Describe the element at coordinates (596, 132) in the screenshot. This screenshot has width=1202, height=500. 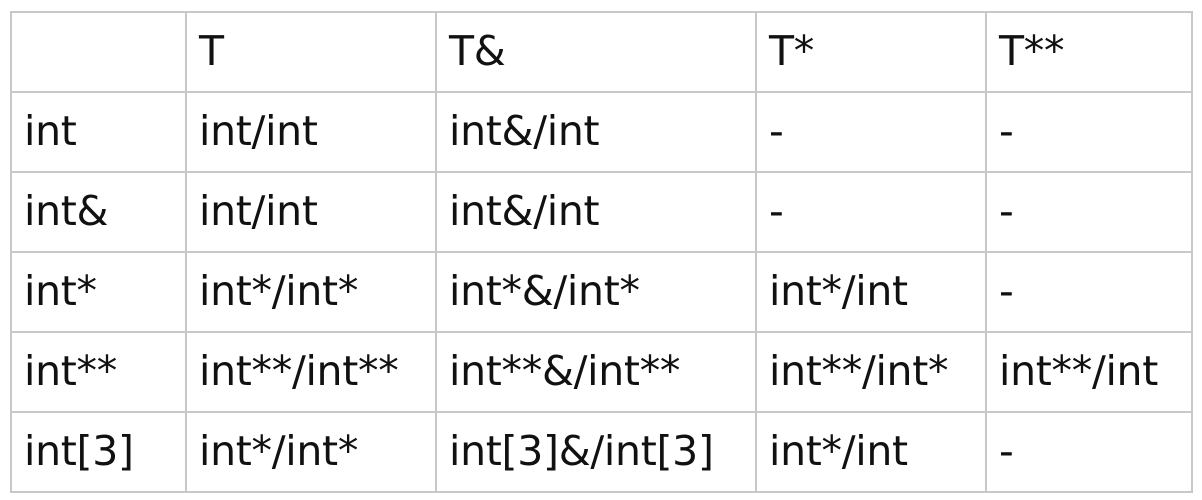
I see `cell-int-t-ref: int&/int` at that location.